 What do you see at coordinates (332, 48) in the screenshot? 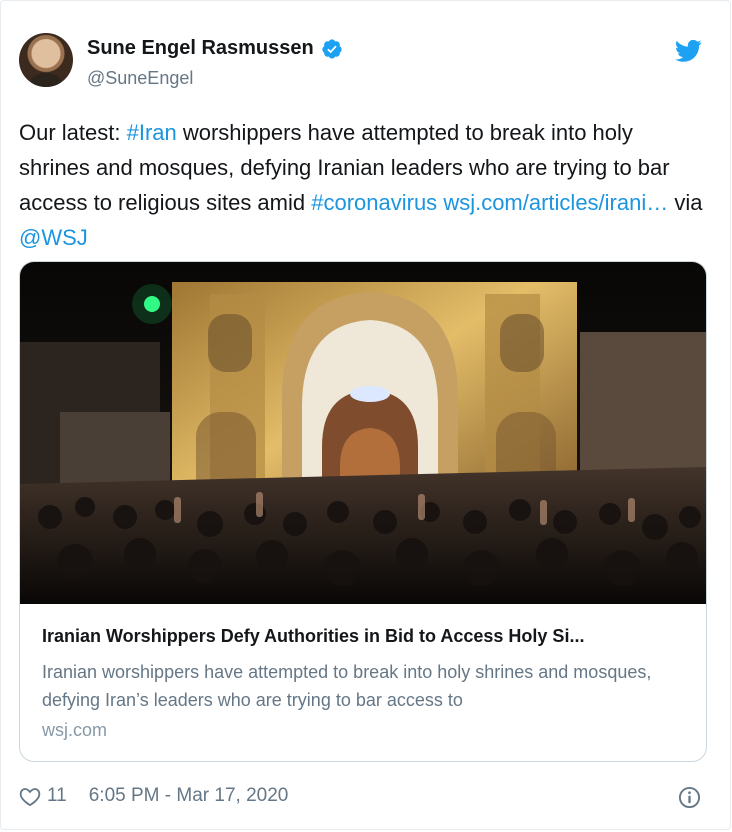
I see `verified-badge-icon` at bounding box center [332, 48].